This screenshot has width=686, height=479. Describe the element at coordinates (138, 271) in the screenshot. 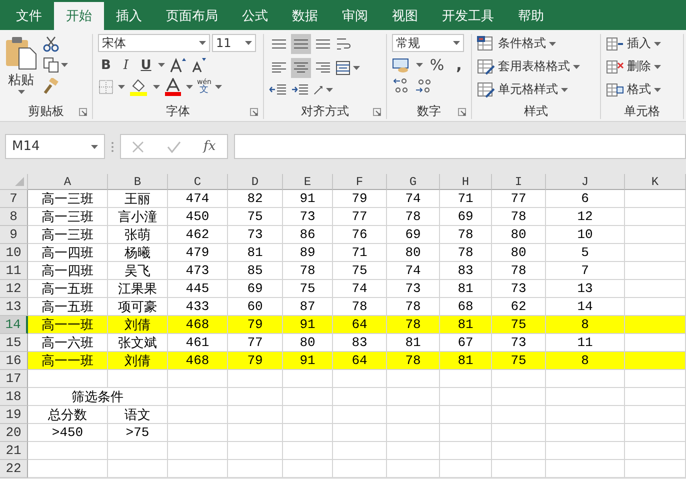

I see `table-cell: 吴飞` at that location.